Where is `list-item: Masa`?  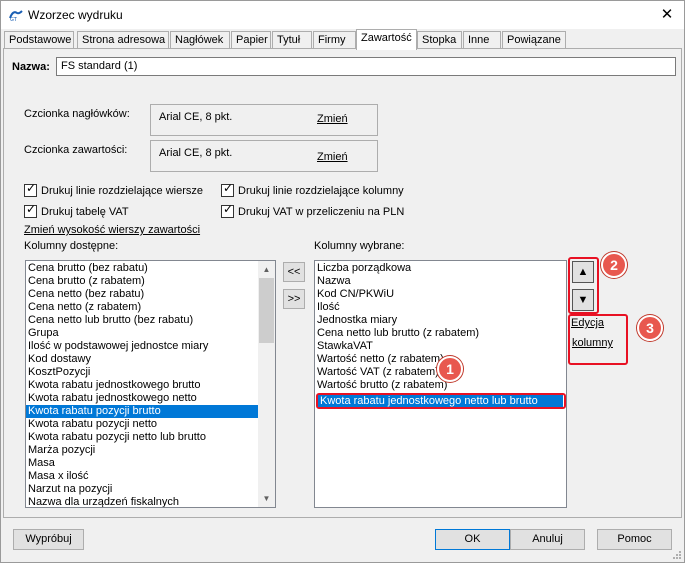 list-item: Masa is located at coordinates (142, 463).